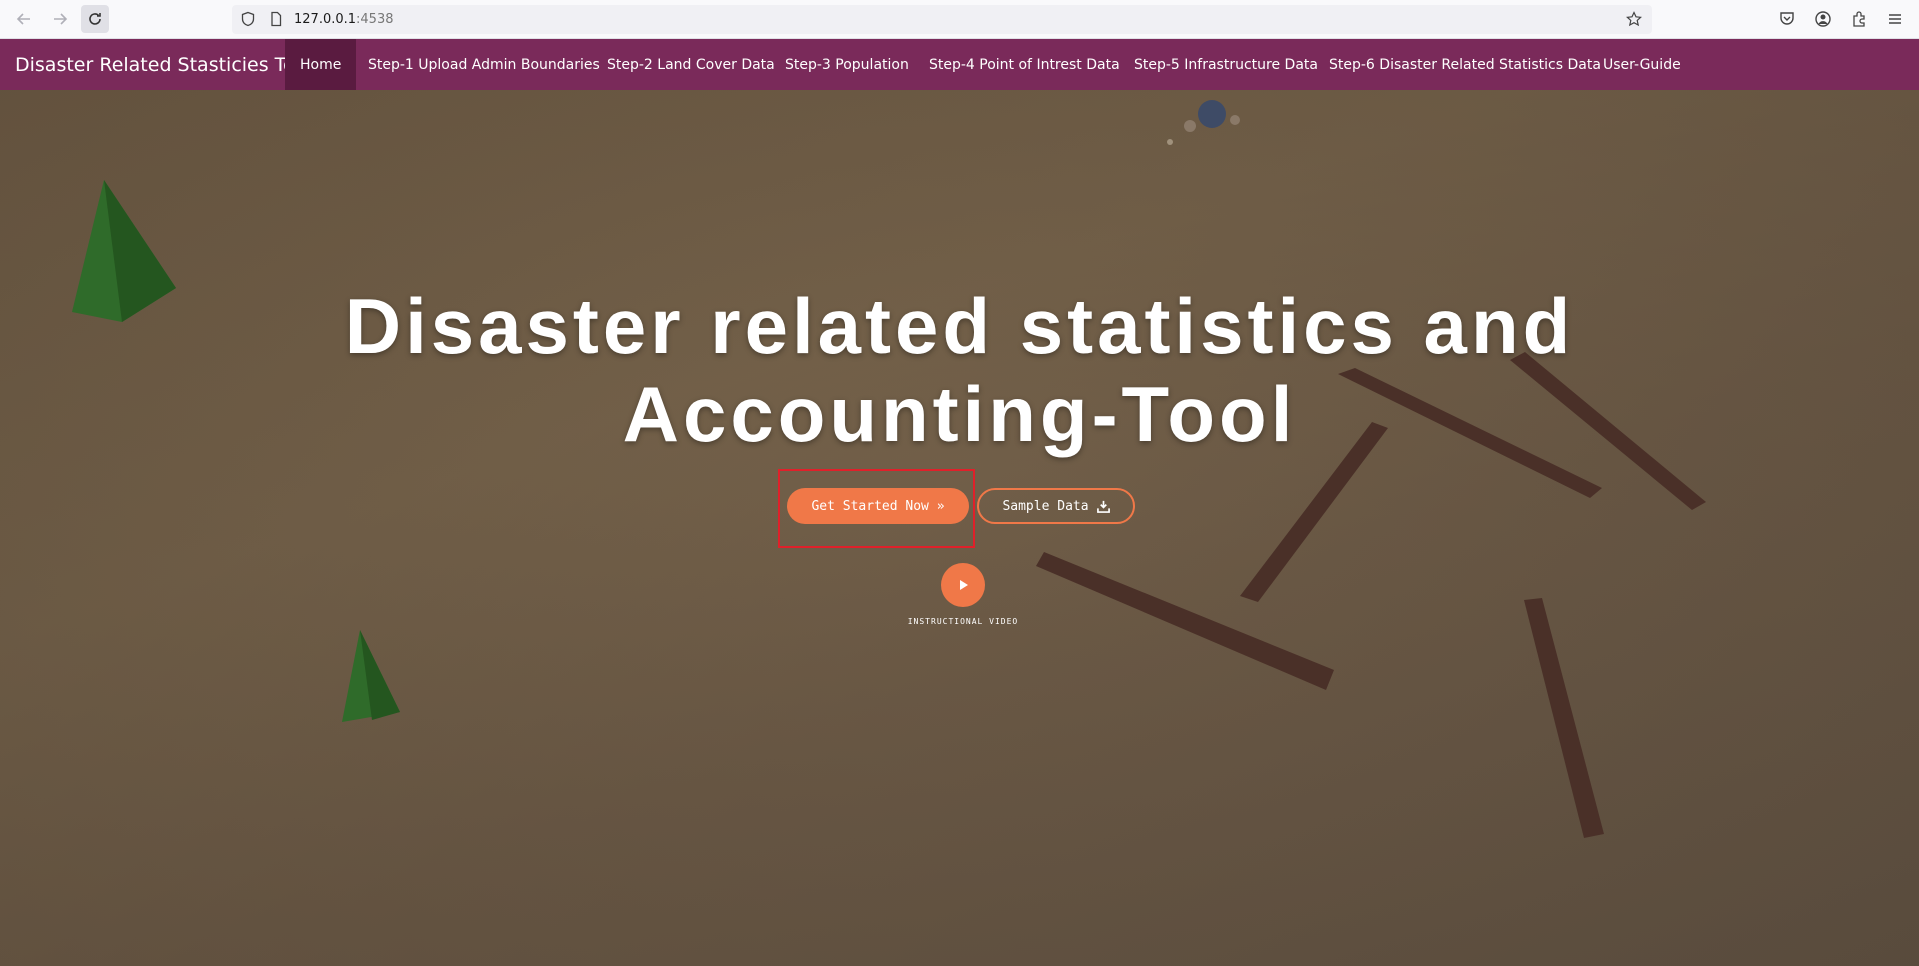 The width and height of the screenshot is (1919, 966). What do you see at coordinates (1859, 19) in the screenshot?
I see `extensions-icon` at bounding box center [1859, 19].